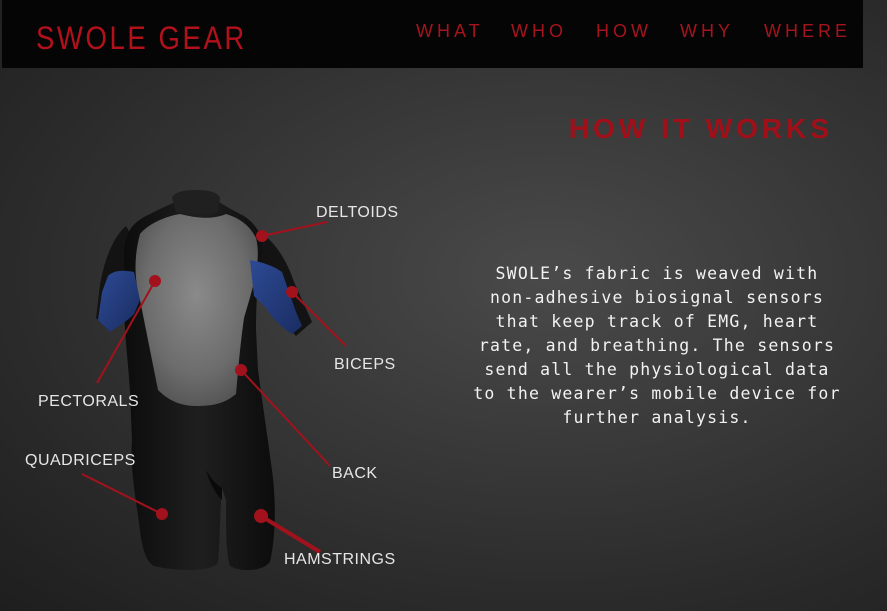  What do you see at coordinates (340, 559) in the screenshot?
I see `label-hamstrings: HAMSTRINGS` at bounding box center [340, 559].